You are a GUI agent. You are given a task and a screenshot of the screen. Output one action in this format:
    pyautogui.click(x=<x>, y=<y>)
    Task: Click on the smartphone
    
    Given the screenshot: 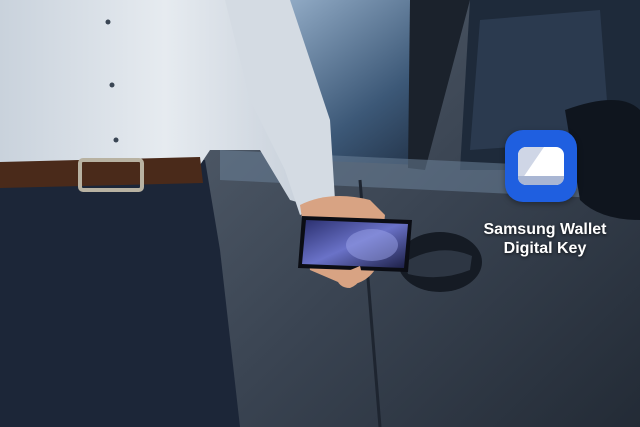 What is the action you would take?
    pyautogui.click(x=355, y=244)
    